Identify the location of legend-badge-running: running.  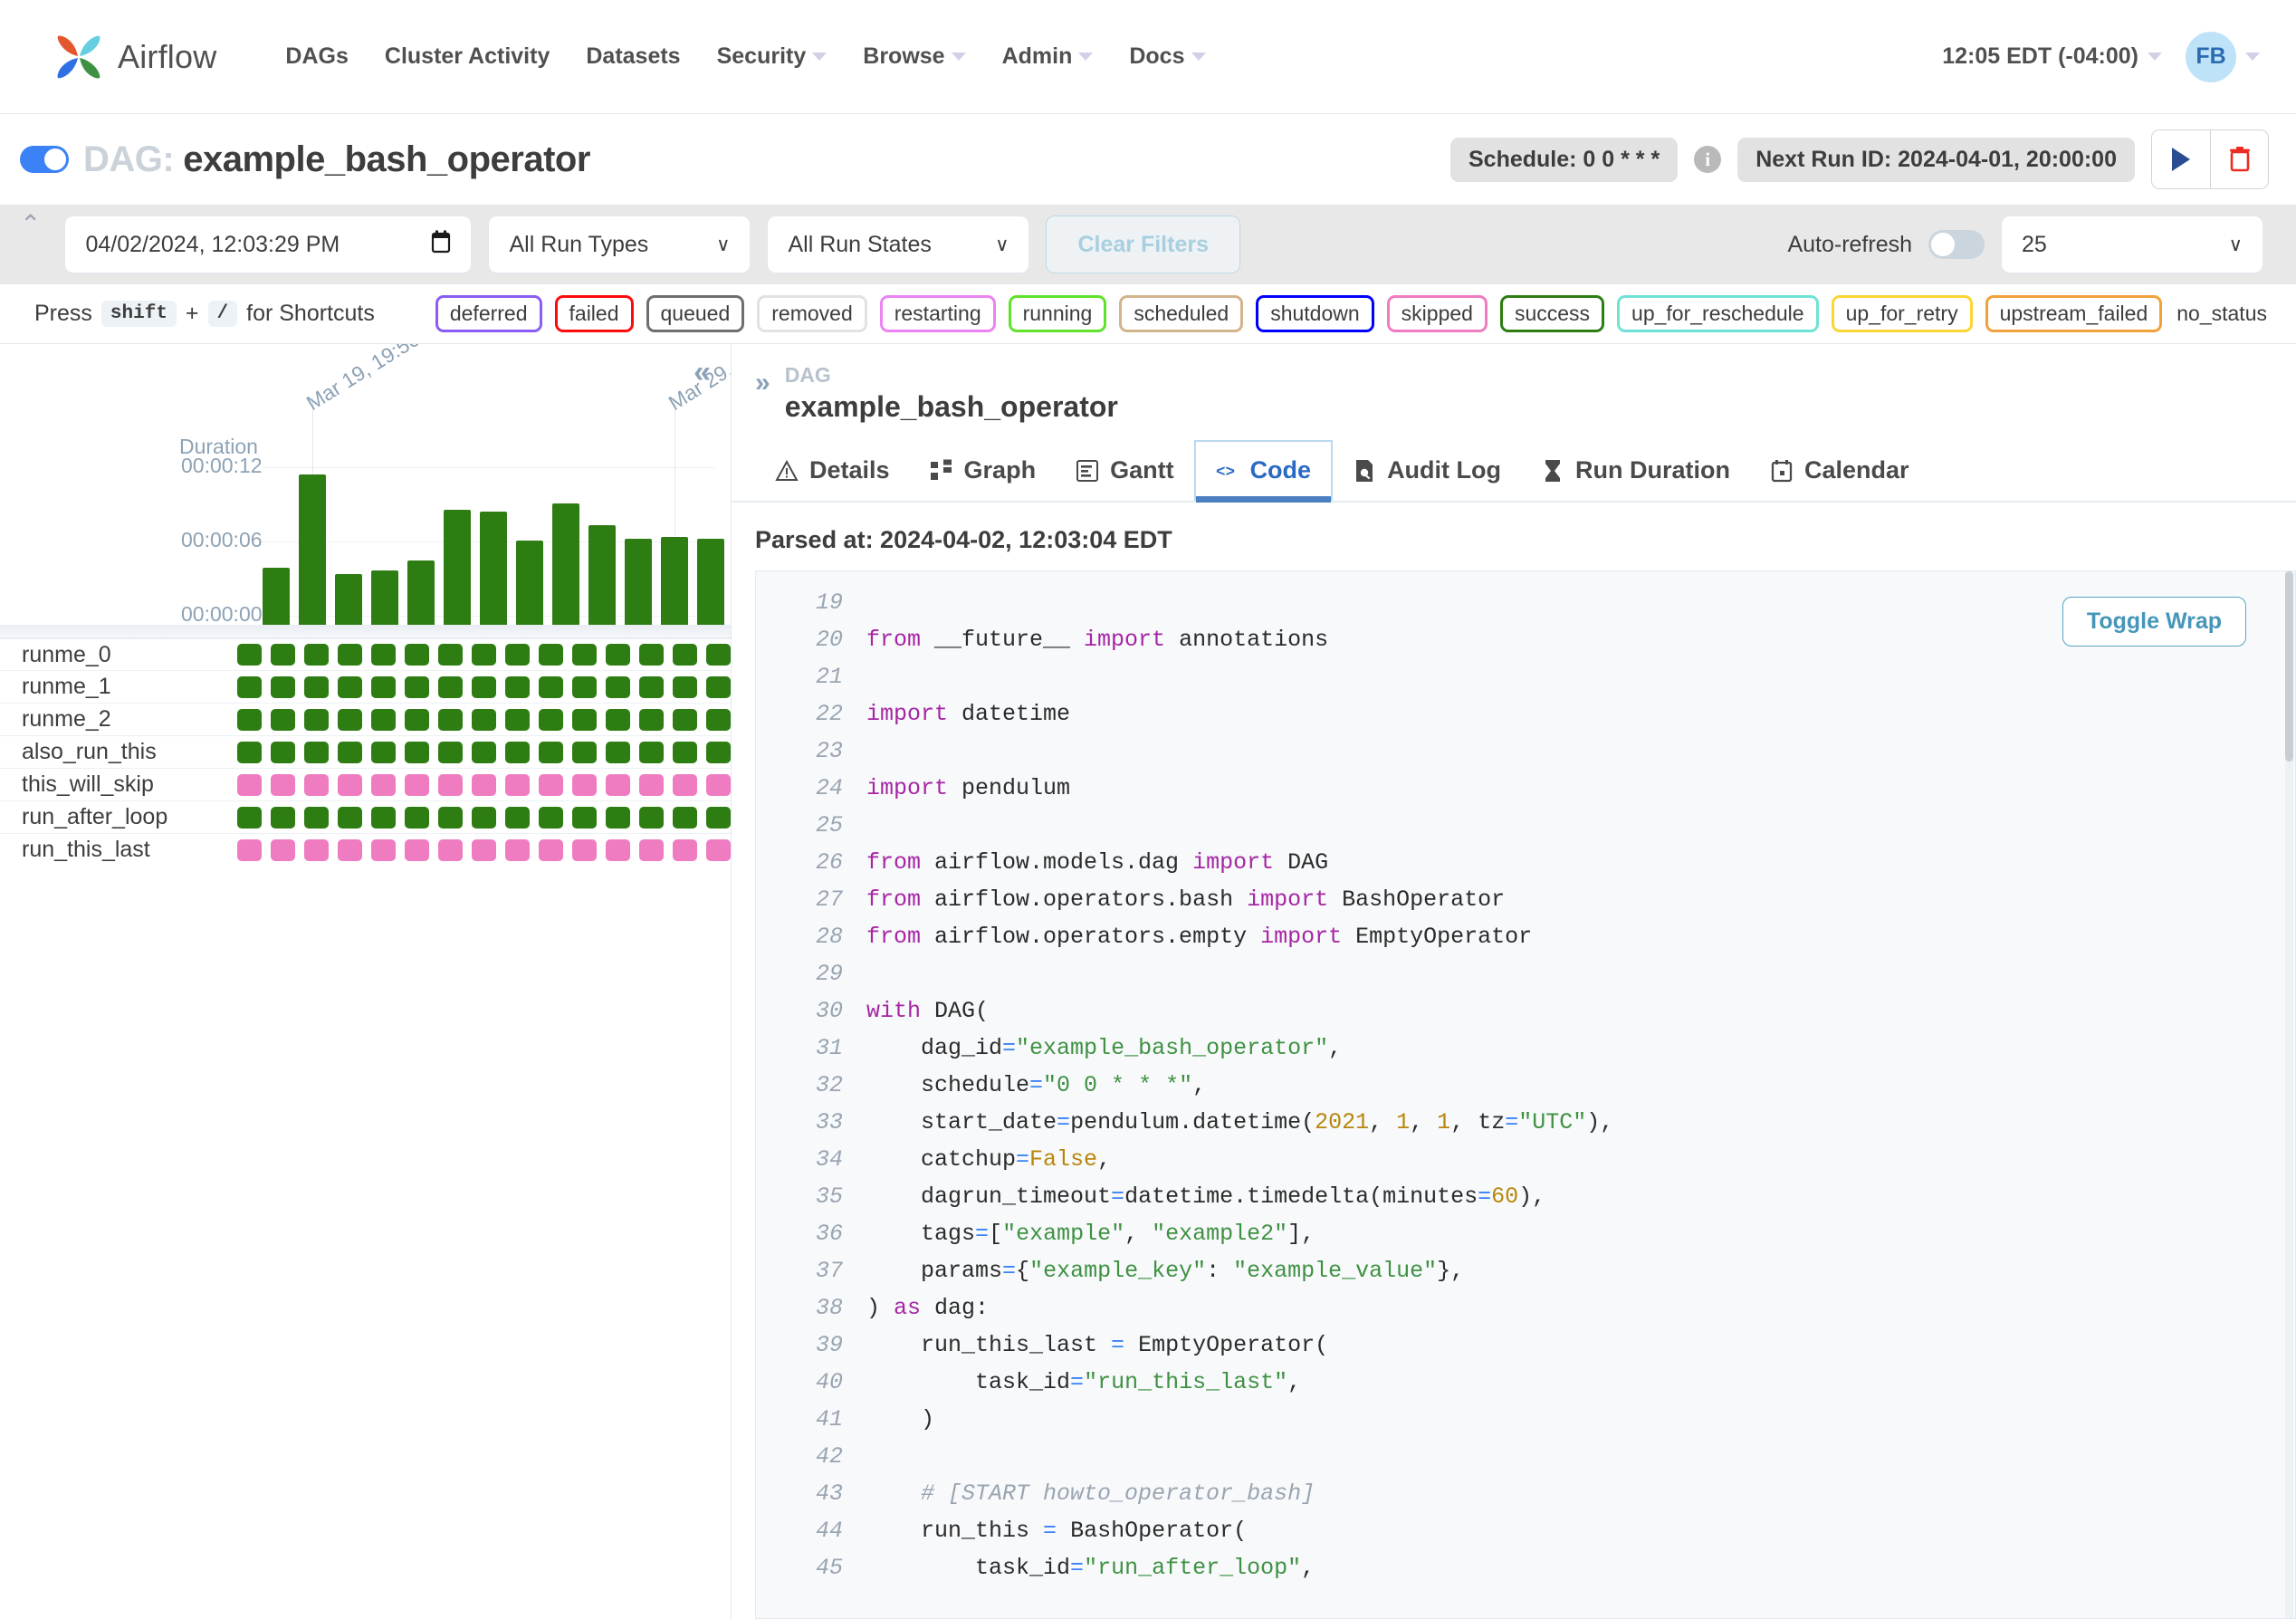
(1058, 313).